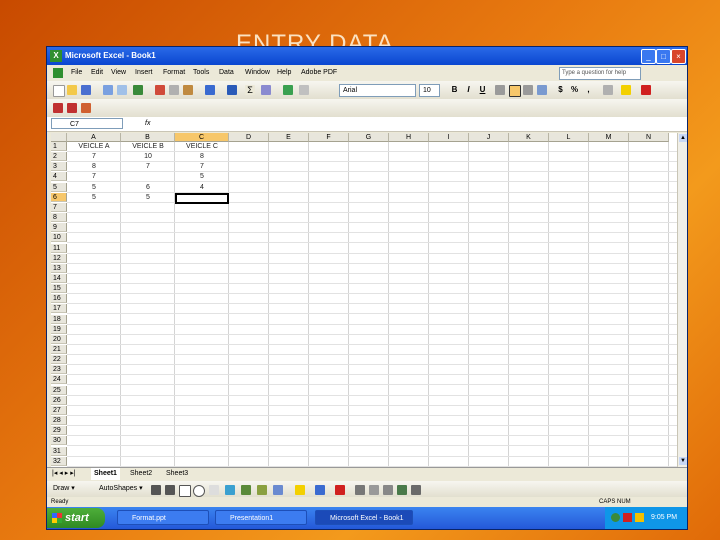  I want to click on arrow-icon, so click(170, 490).